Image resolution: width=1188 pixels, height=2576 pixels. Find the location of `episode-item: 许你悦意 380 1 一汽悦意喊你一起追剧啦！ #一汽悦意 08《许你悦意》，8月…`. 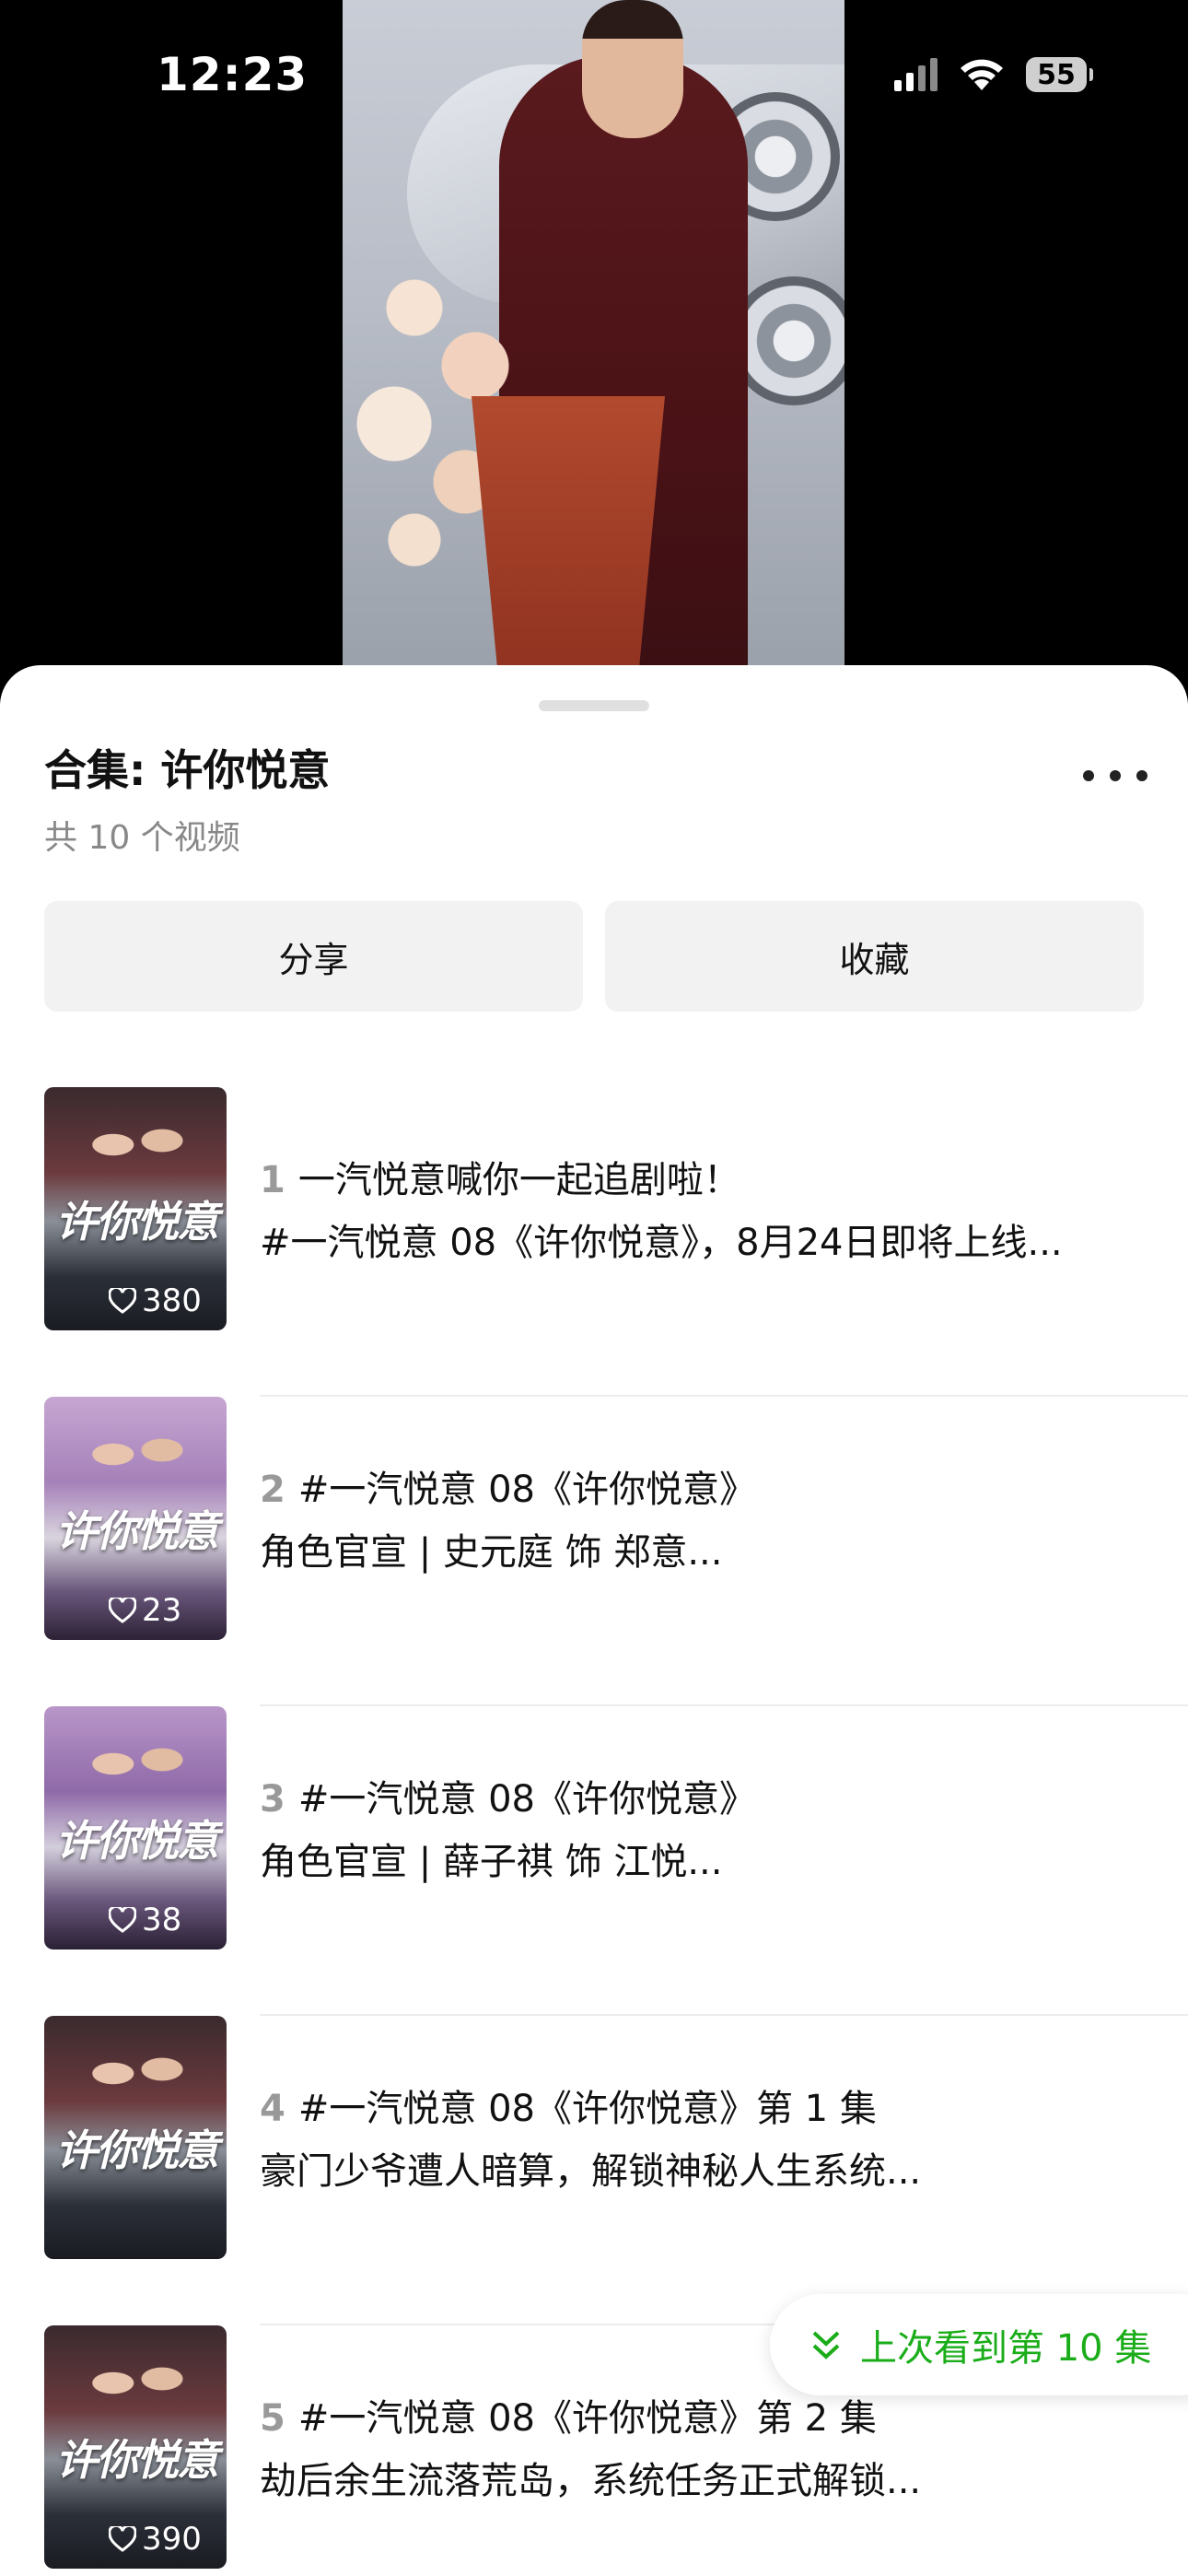

episode-item: 许你悦意 380 1 一汽悦意喊你一起追剧啦！ #一汽悦意 08《许你悦意》，8月… is located at coordinates (594, 1242).